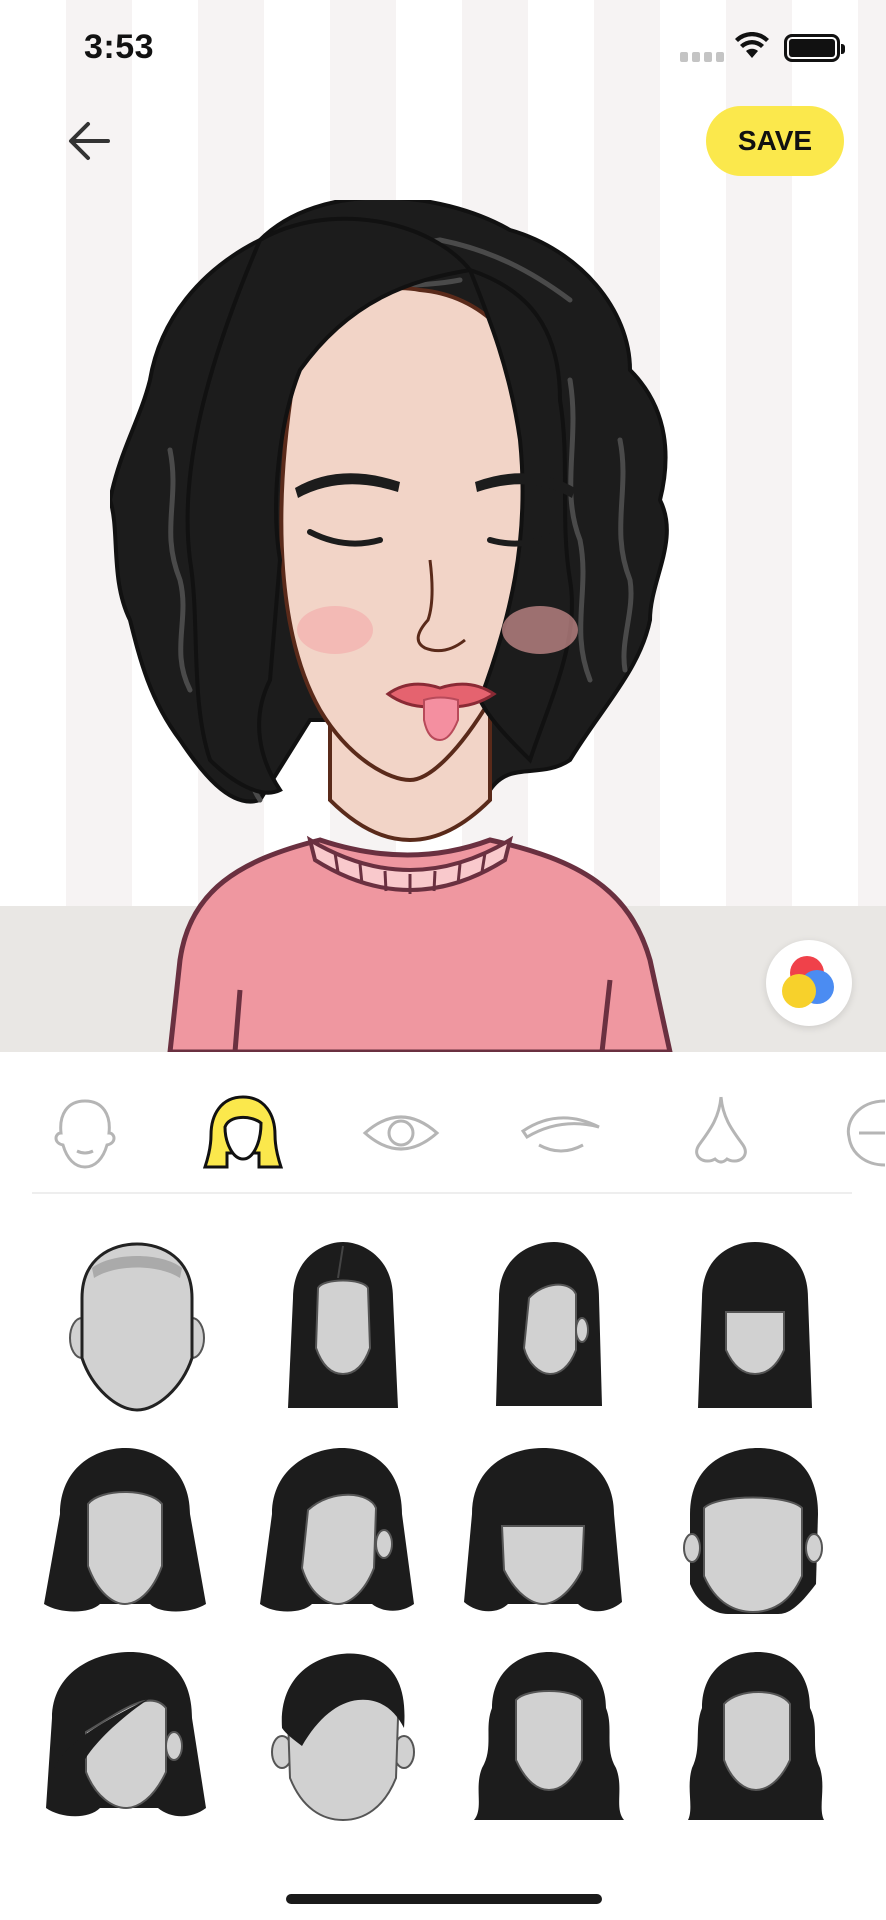 The height and width of the screenshot is (1920, 886). Describe the element at coordinates (702, 57) in the screenshot. I see `signal-icon` at that location.